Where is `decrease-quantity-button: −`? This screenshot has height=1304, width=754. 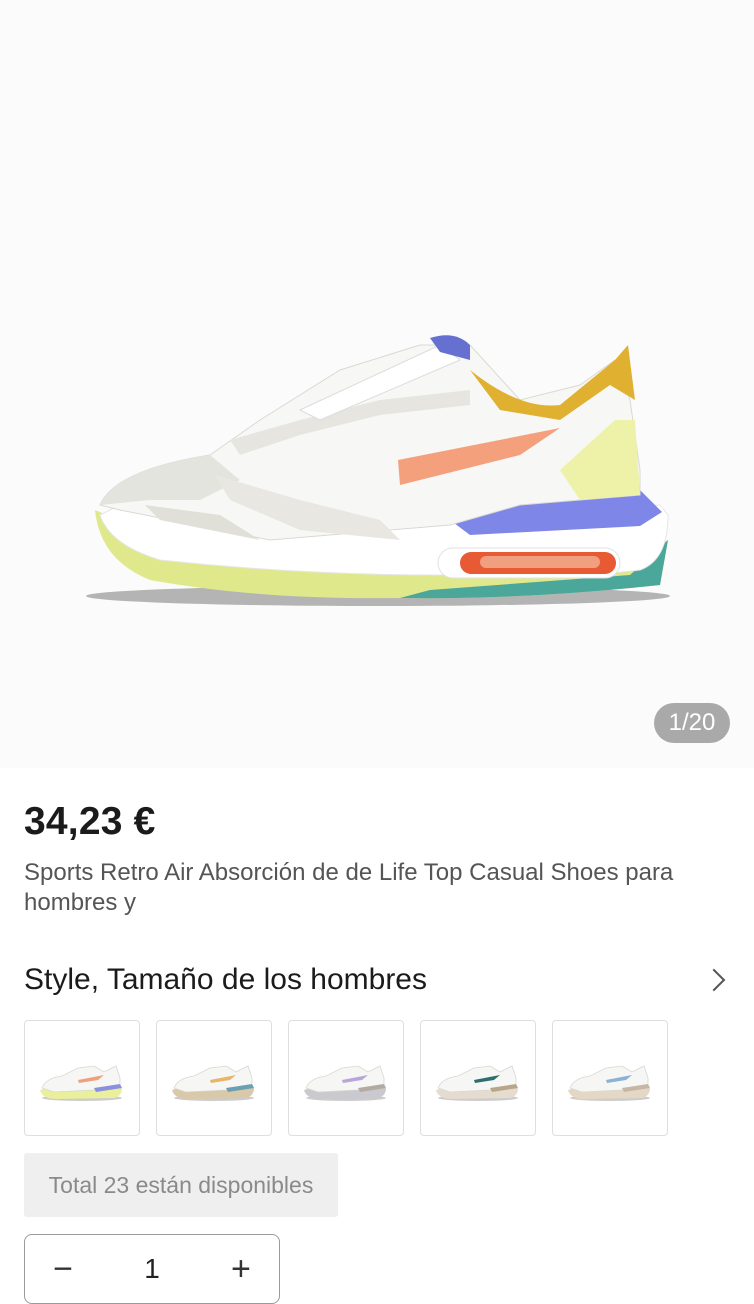
decrease-quantity-button: − is located at coordinates (63, 1269).